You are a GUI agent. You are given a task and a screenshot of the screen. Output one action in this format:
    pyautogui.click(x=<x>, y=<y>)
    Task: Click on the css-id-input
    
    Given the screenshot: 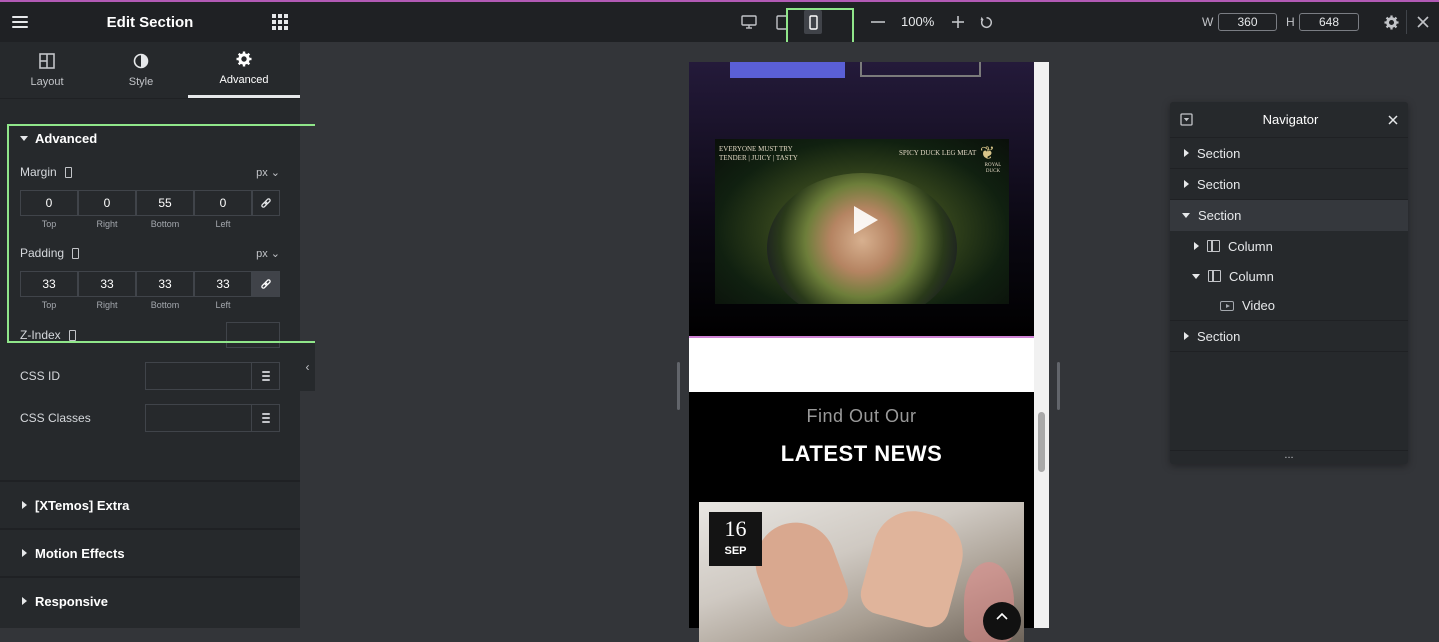 What is the action you would take?
    pyautogui.click(x=198, y=376)
    